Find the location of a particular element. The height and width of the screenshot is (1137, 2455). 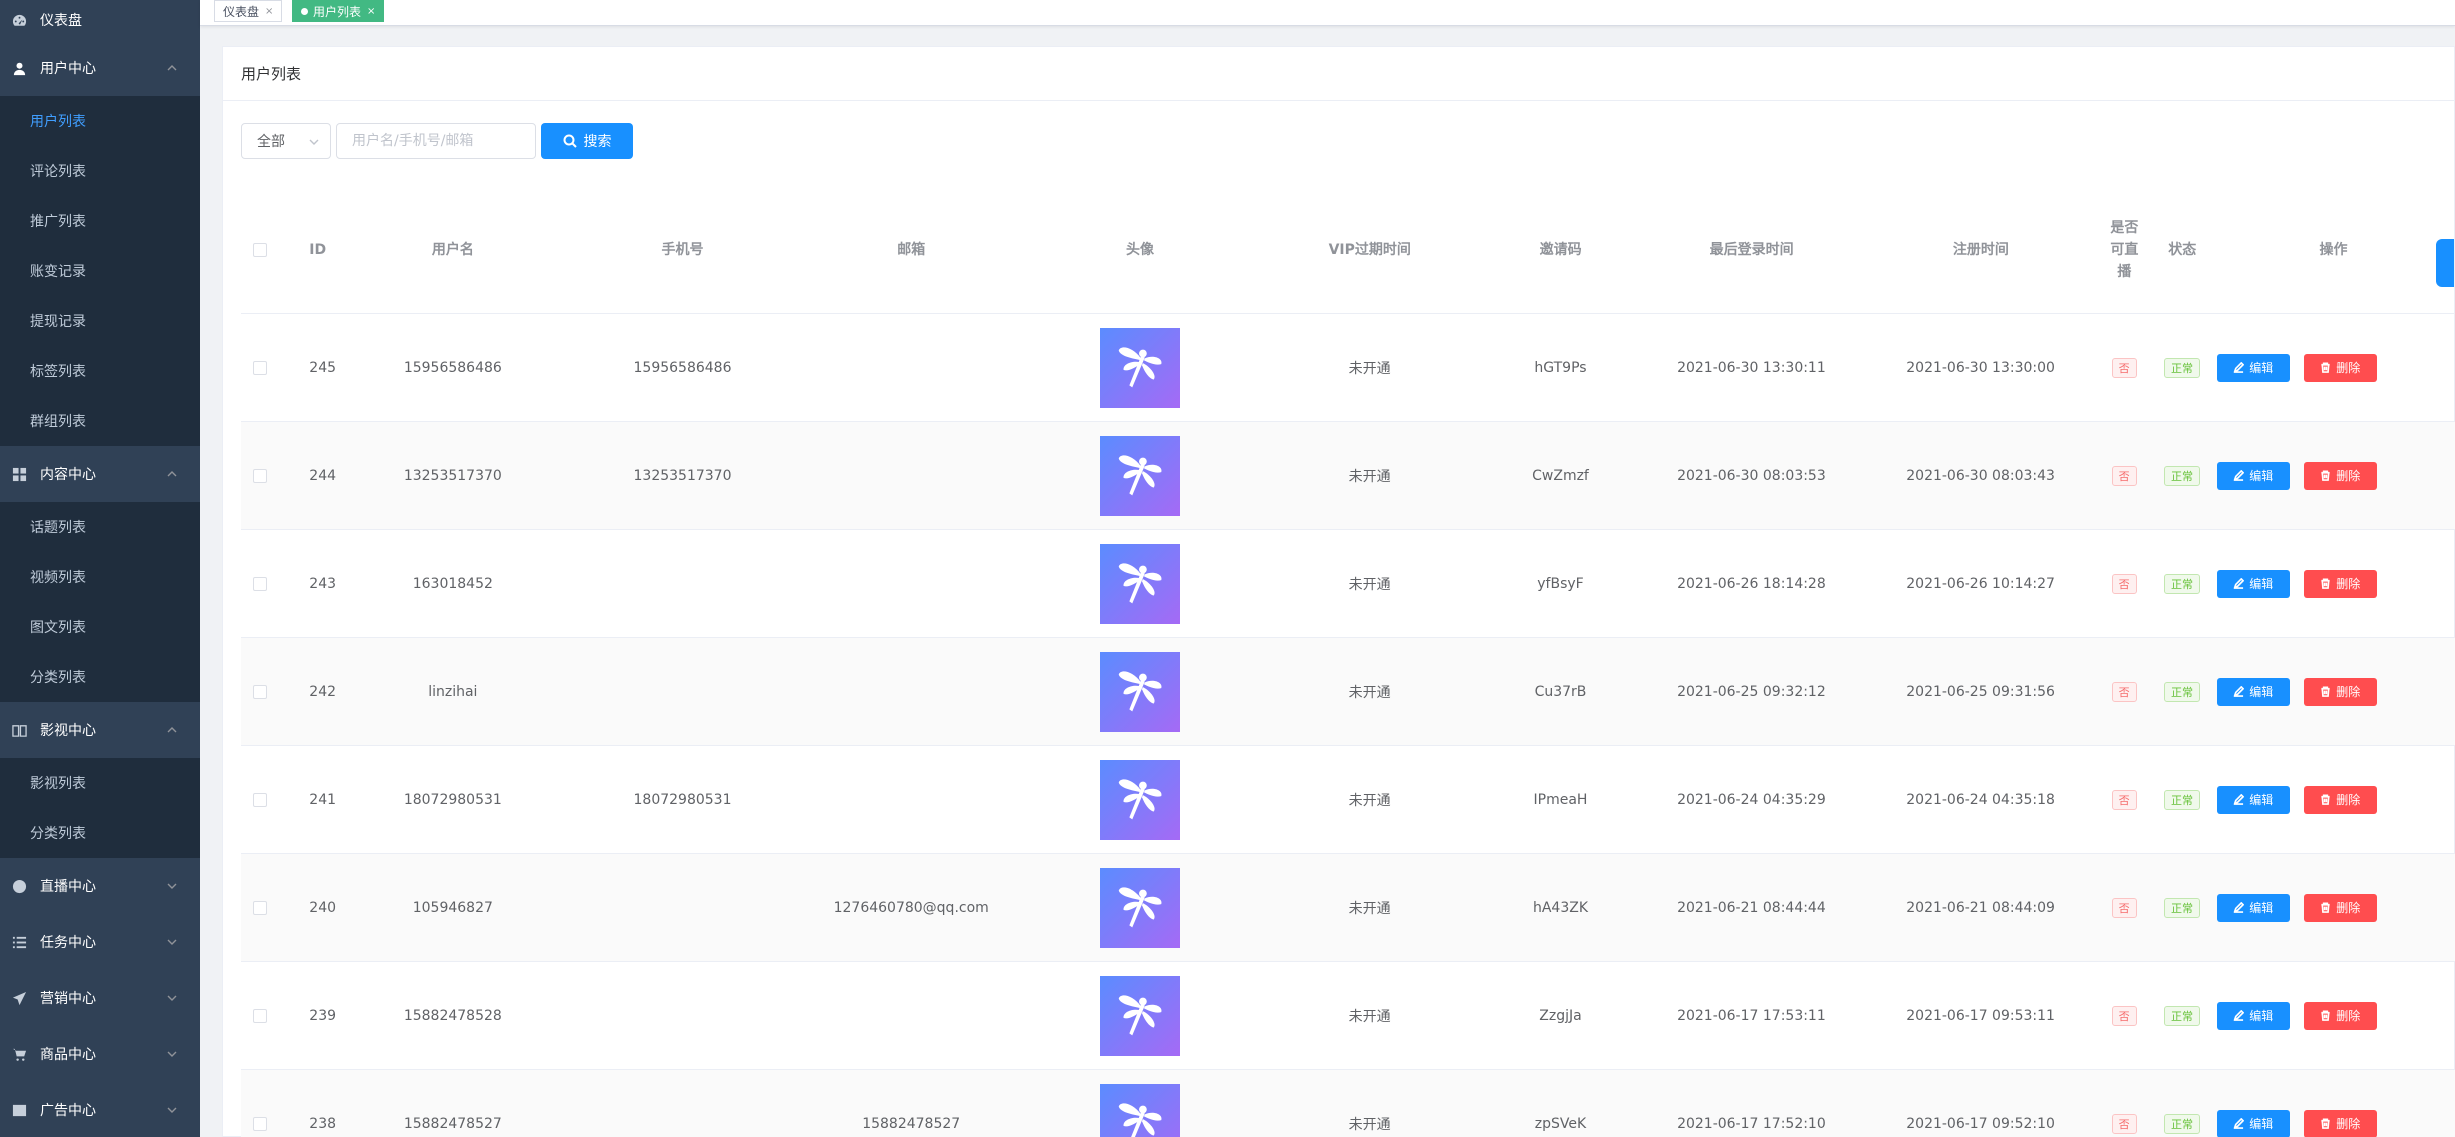

sidebar-item-user-list: 用户列表 is located at coordinates (100, 121).